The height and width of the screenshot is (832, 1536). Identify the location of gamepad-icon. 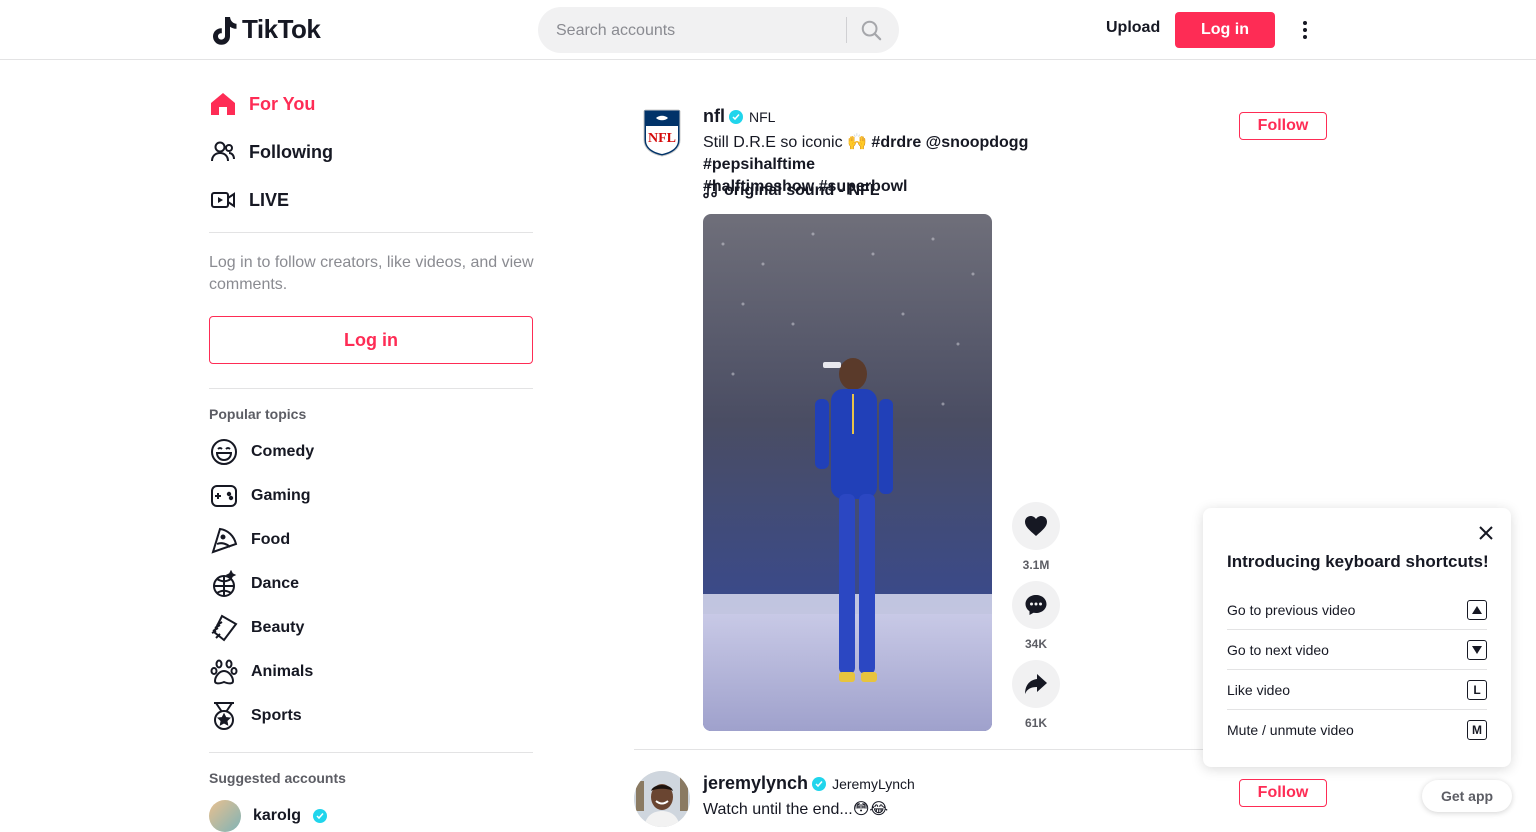
(224, 496).